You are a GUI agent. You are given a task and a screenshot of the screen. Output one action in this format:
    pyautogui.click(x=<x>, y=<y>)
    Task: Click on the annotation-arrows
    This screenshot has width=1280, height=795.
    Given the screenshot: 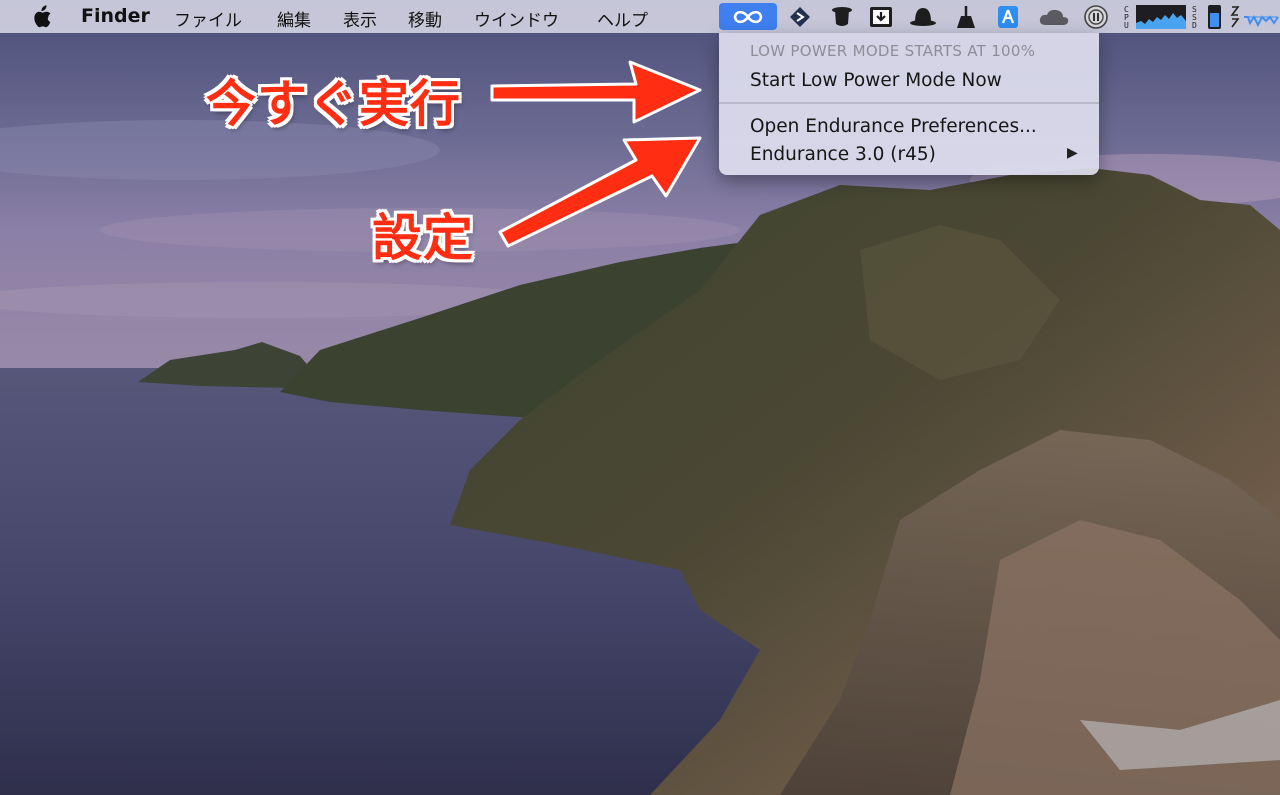 What is the action you would take?
    pyautogui.click(x=596, y=154)
    